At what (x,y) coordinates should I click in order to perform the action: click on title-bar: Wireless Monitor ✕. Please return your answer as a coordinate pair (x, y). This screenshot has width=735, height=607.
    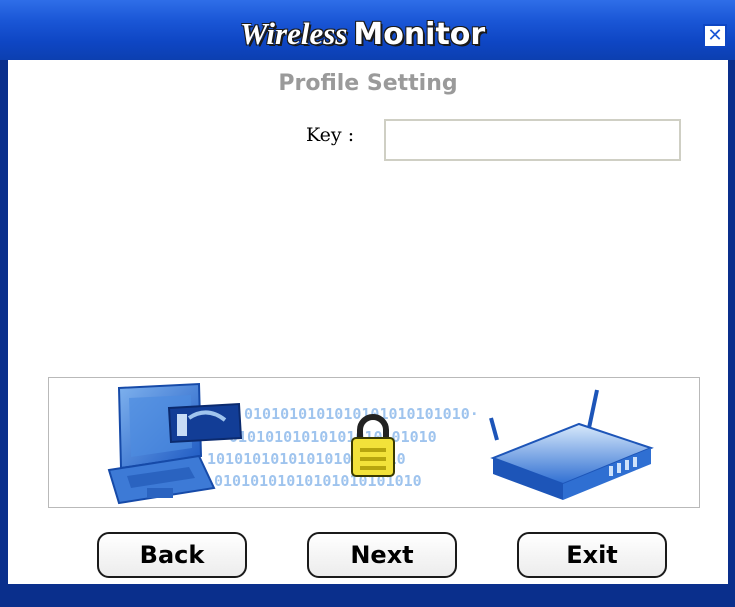
    Looking at the image, I should click on (367, 31).